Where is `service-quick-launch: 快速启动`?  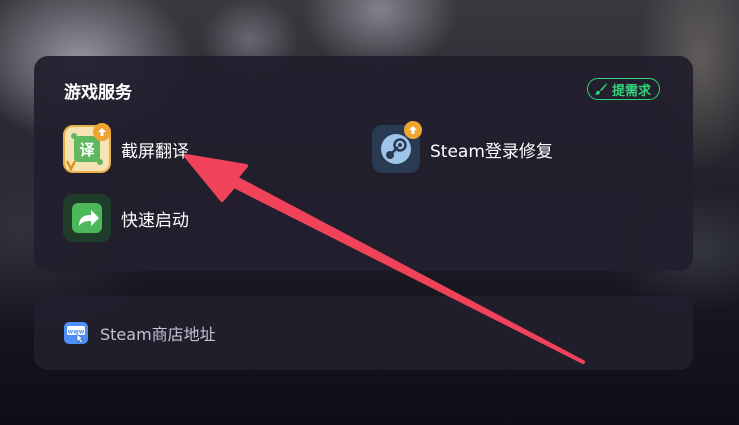 service-quick-launch: 快速启动 is located at coordinates (126, 218).